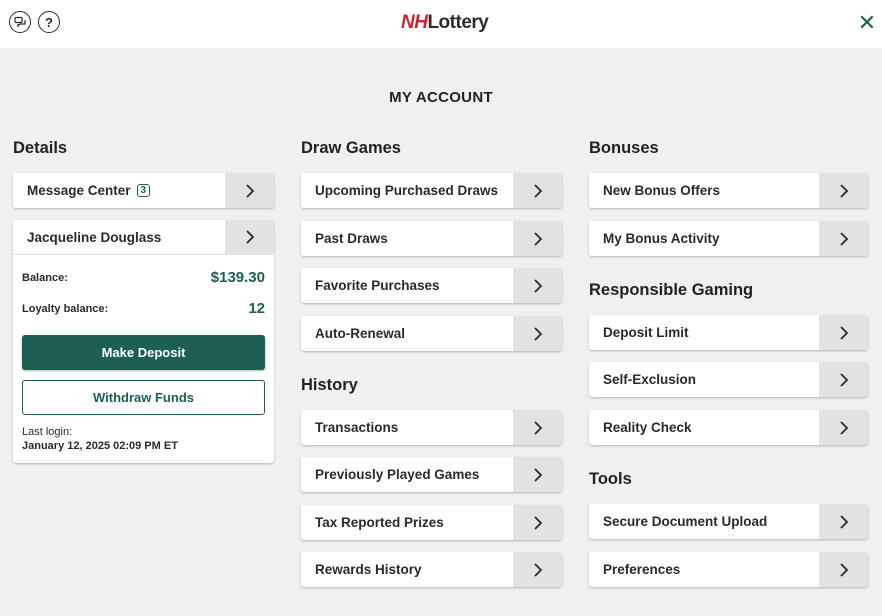 The height and width of the screenshot is (616, 882). I want to click on balance-row: Balance: $139.30, so click(143, 277).